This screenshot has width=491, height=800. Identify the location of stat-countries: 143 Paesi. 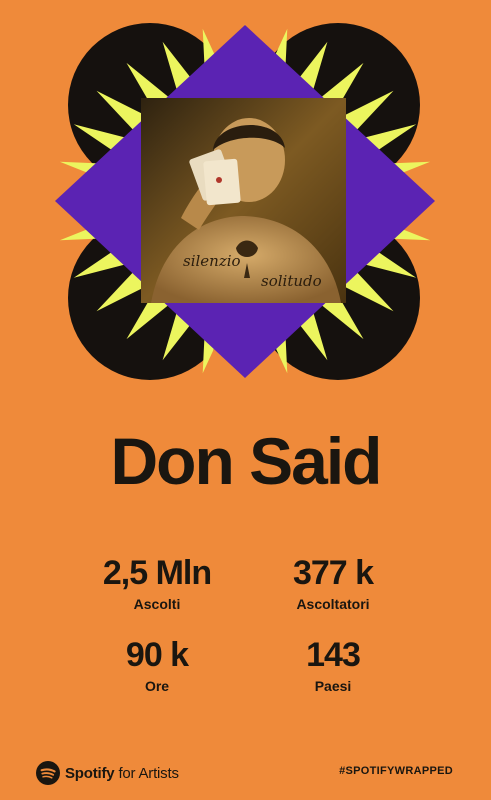
(333, 665).